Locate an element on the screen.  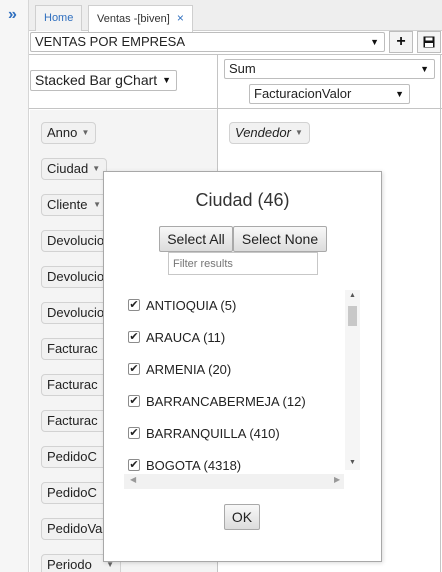
attribute-label: Ciudad is located at coordinates (68, 168).